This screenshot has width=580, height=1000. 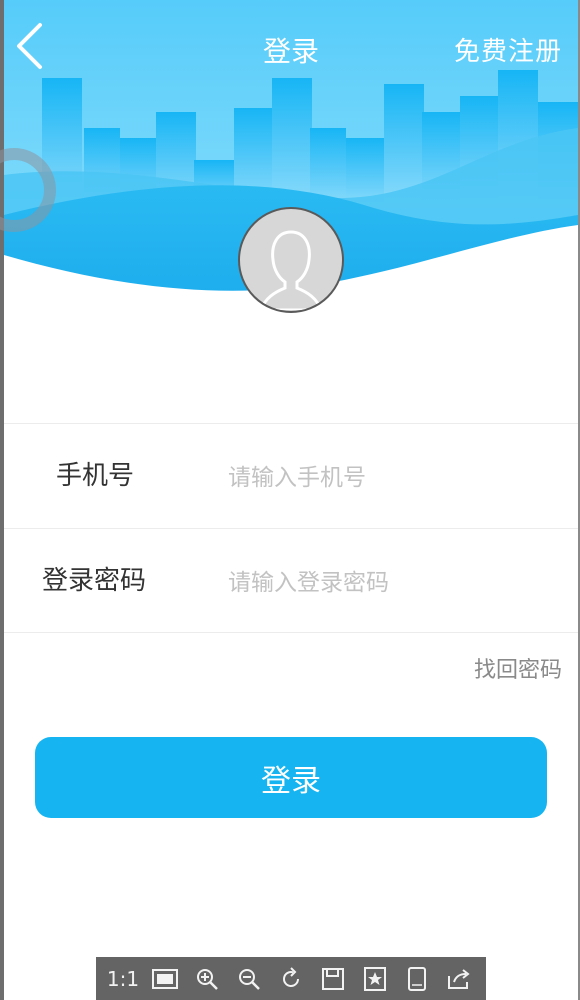 I want to click on avatar, so click(x=291, y=260).